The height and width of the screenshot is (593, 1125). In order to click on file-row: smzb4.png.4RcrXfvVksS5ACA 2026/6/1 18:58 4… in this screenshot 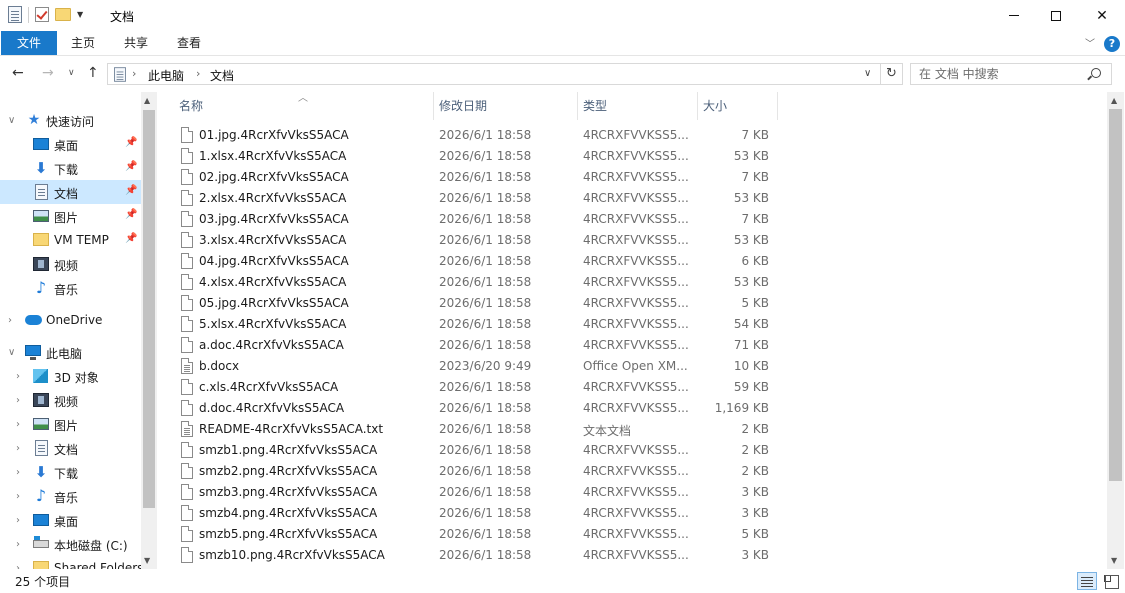, I will do `click(481, 513)`.